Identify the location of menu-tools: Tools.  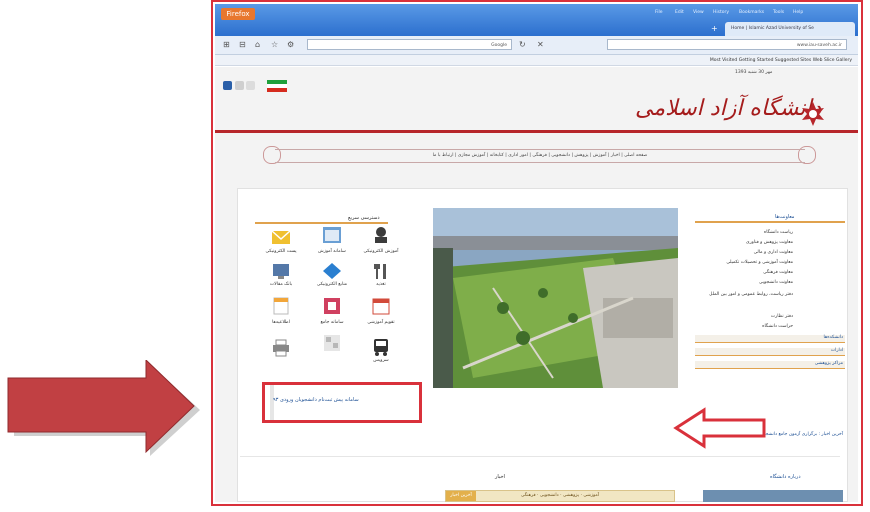
(778, 12).